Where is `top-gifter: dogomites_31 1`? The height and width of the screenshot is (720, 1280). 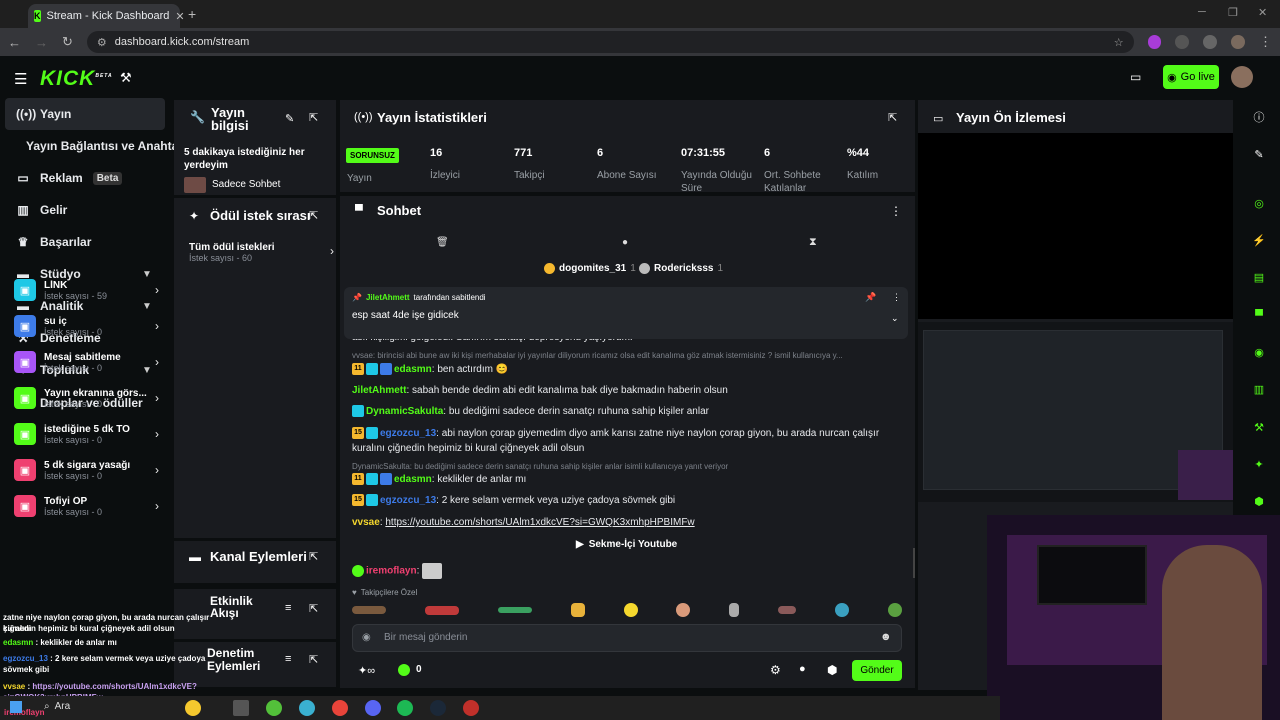 top-gifter: dogomites_31 1 is located at coordinates (590, 268).